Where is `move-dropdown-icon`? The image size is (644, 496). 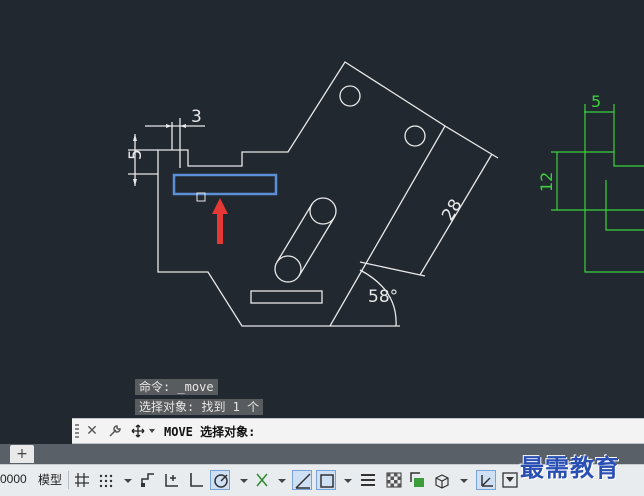
move-dropdown-icon is located at coordinates (145, 431).